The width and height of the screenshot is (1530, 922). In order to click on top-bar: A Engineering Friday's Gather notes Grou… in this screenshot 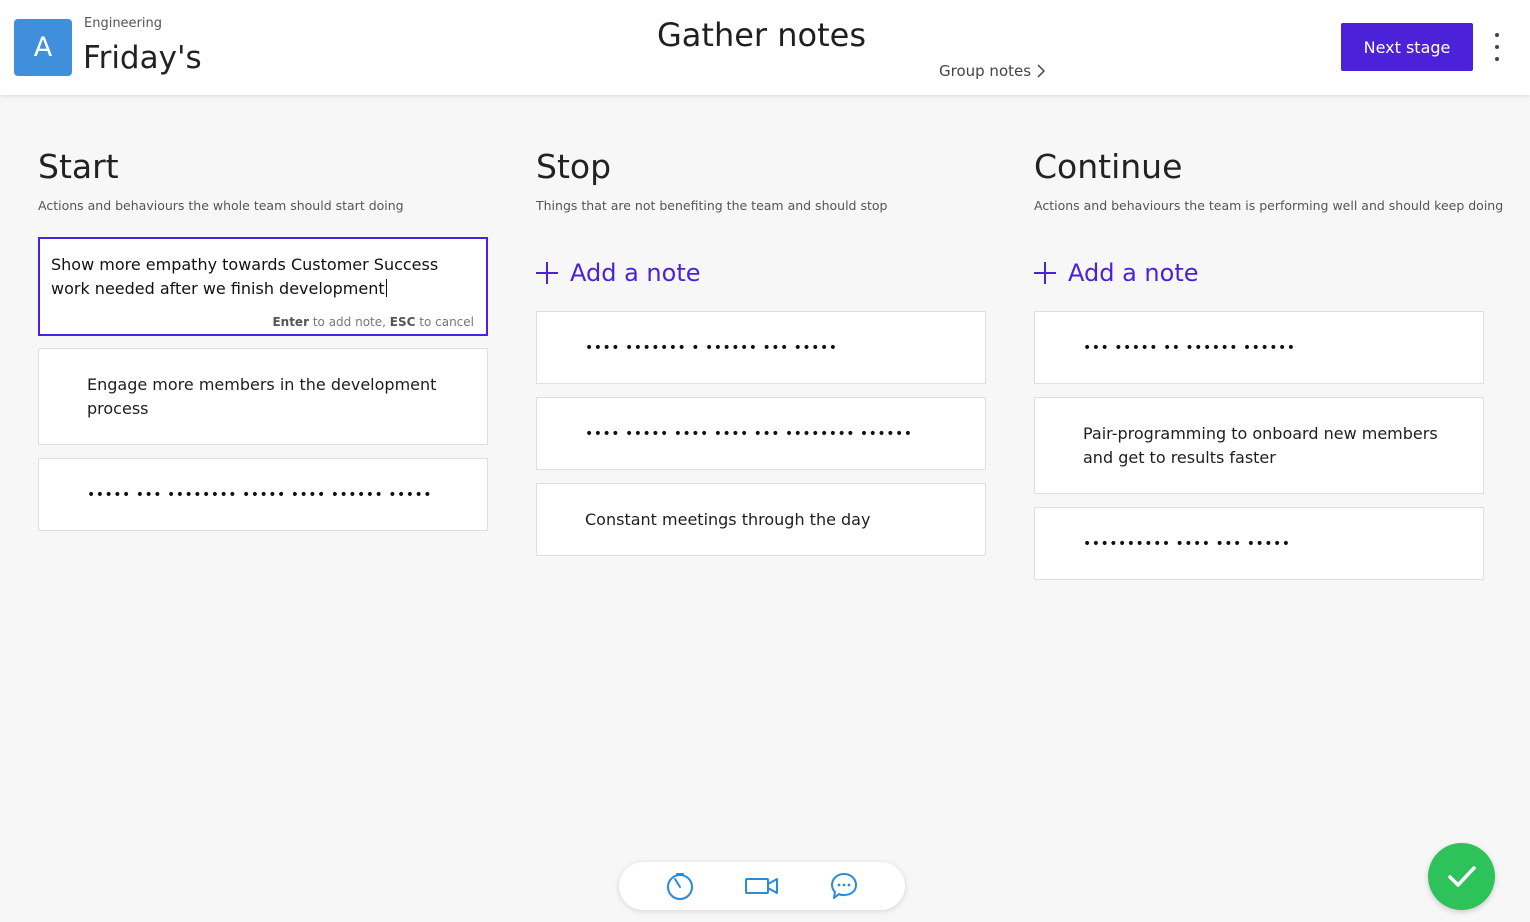, I will do `click(765, 47)`.